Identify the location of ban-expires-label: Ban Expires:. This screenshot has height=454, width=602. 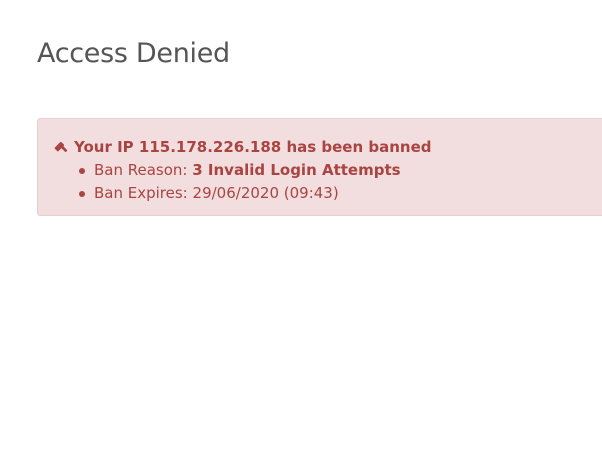
(141, 193).